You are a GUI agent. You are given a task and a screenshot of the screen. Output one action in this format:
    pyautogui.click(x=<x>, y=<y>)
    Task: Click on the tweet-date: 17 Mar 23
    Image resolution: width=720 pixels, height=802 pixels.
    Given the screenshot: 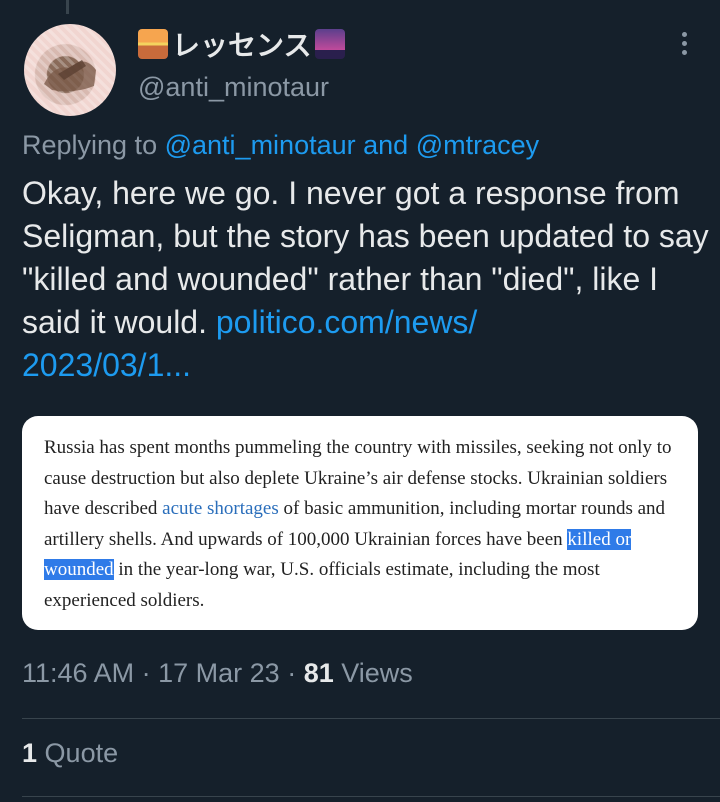 What is the action you would take?
    pyautogui.click(x=219, y=673)
    